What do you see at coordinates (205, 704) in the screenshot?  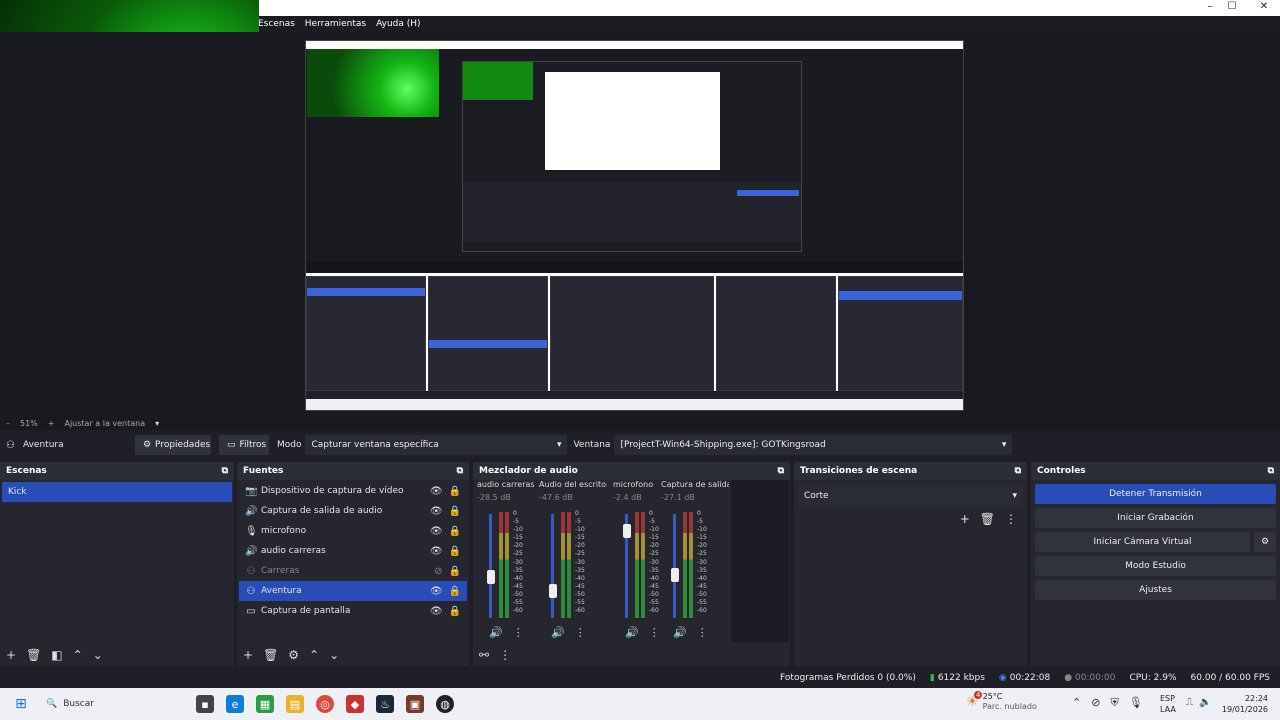 I see `task-view-icon: ▪` at bounding box center [205, 704].